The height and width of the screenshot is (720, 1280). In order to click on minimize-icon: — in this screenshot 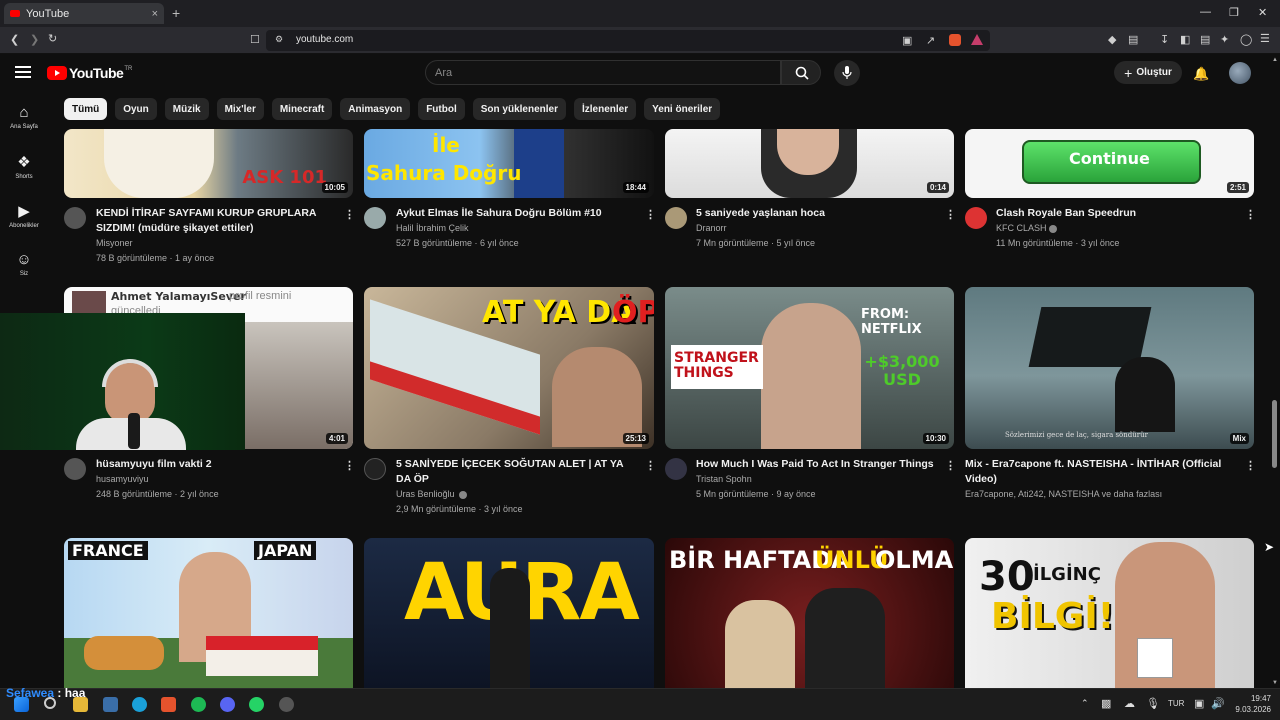, I will do `click(1205, 12)`.